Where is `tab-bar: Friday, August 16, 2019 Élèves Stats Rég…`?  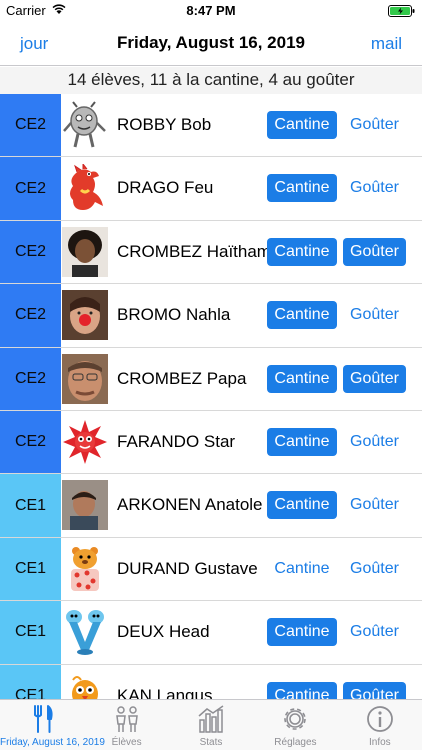 tab-bar: Friday, August 16, 2019 Élèves Stats Rég… is located at coordinates (211, 724).